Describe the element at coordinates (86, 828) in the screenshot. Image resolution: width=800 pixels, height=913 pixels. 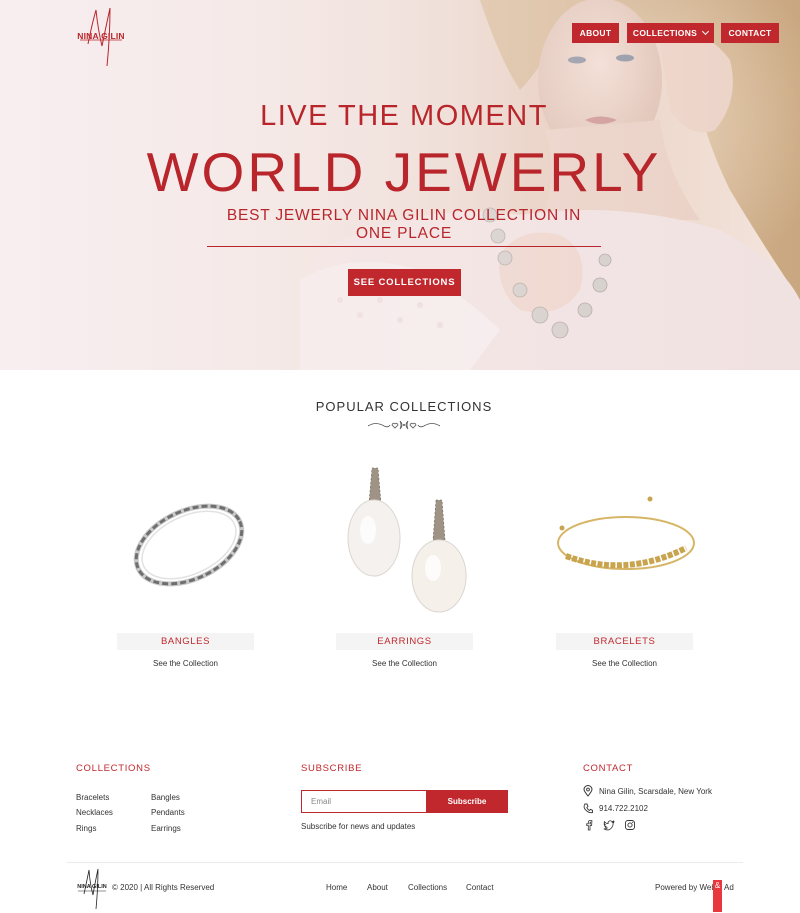
I see `footer-link-rings: Rings` at that location.